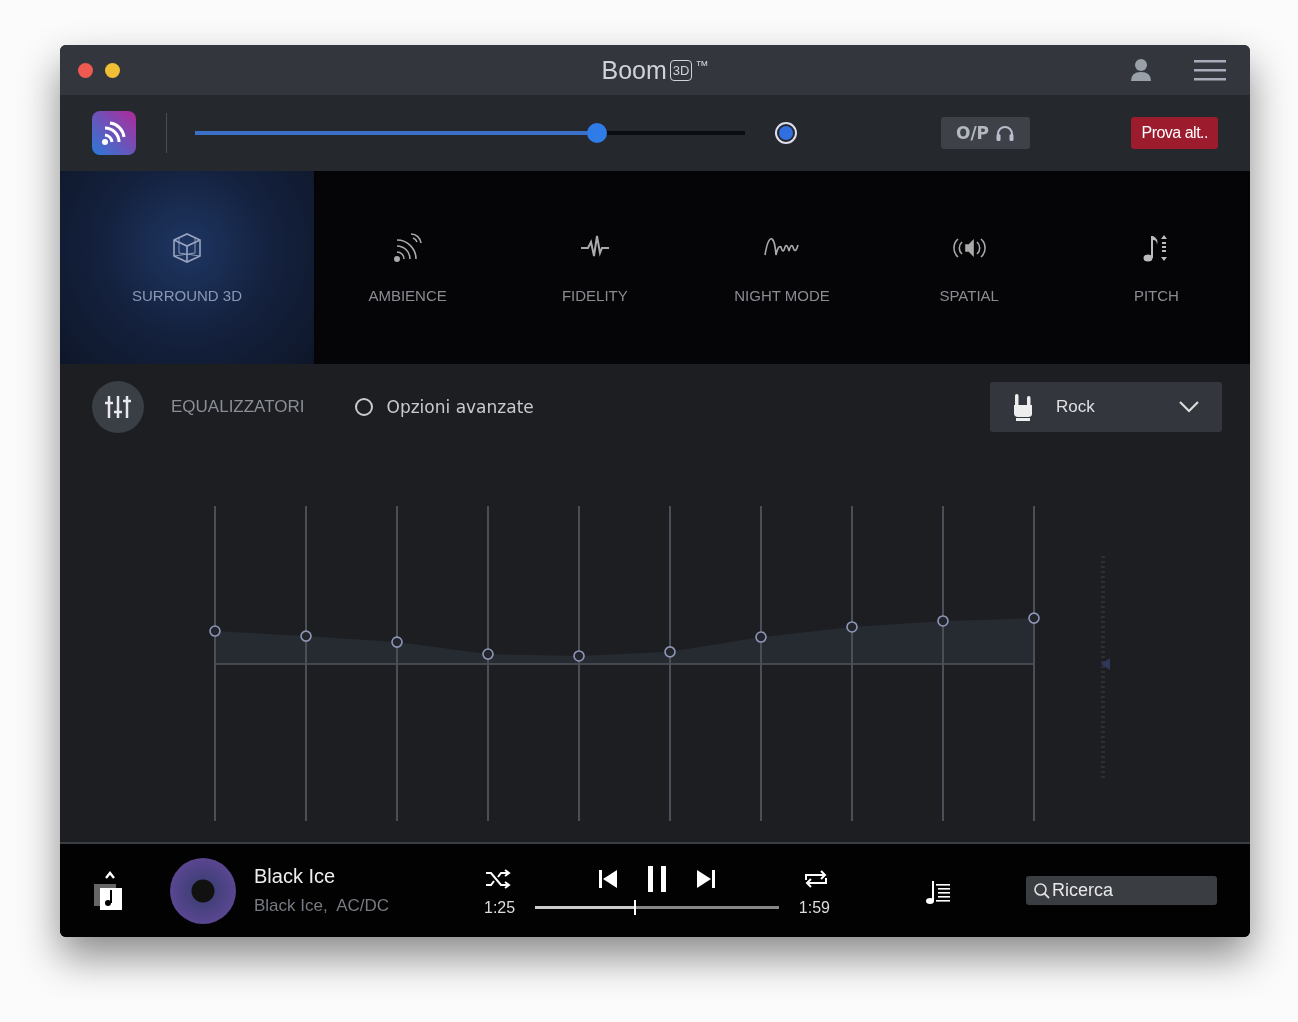 This screenshot has height=1022, width=1298. I want to click on window-title: Boom, so click(634, 70).